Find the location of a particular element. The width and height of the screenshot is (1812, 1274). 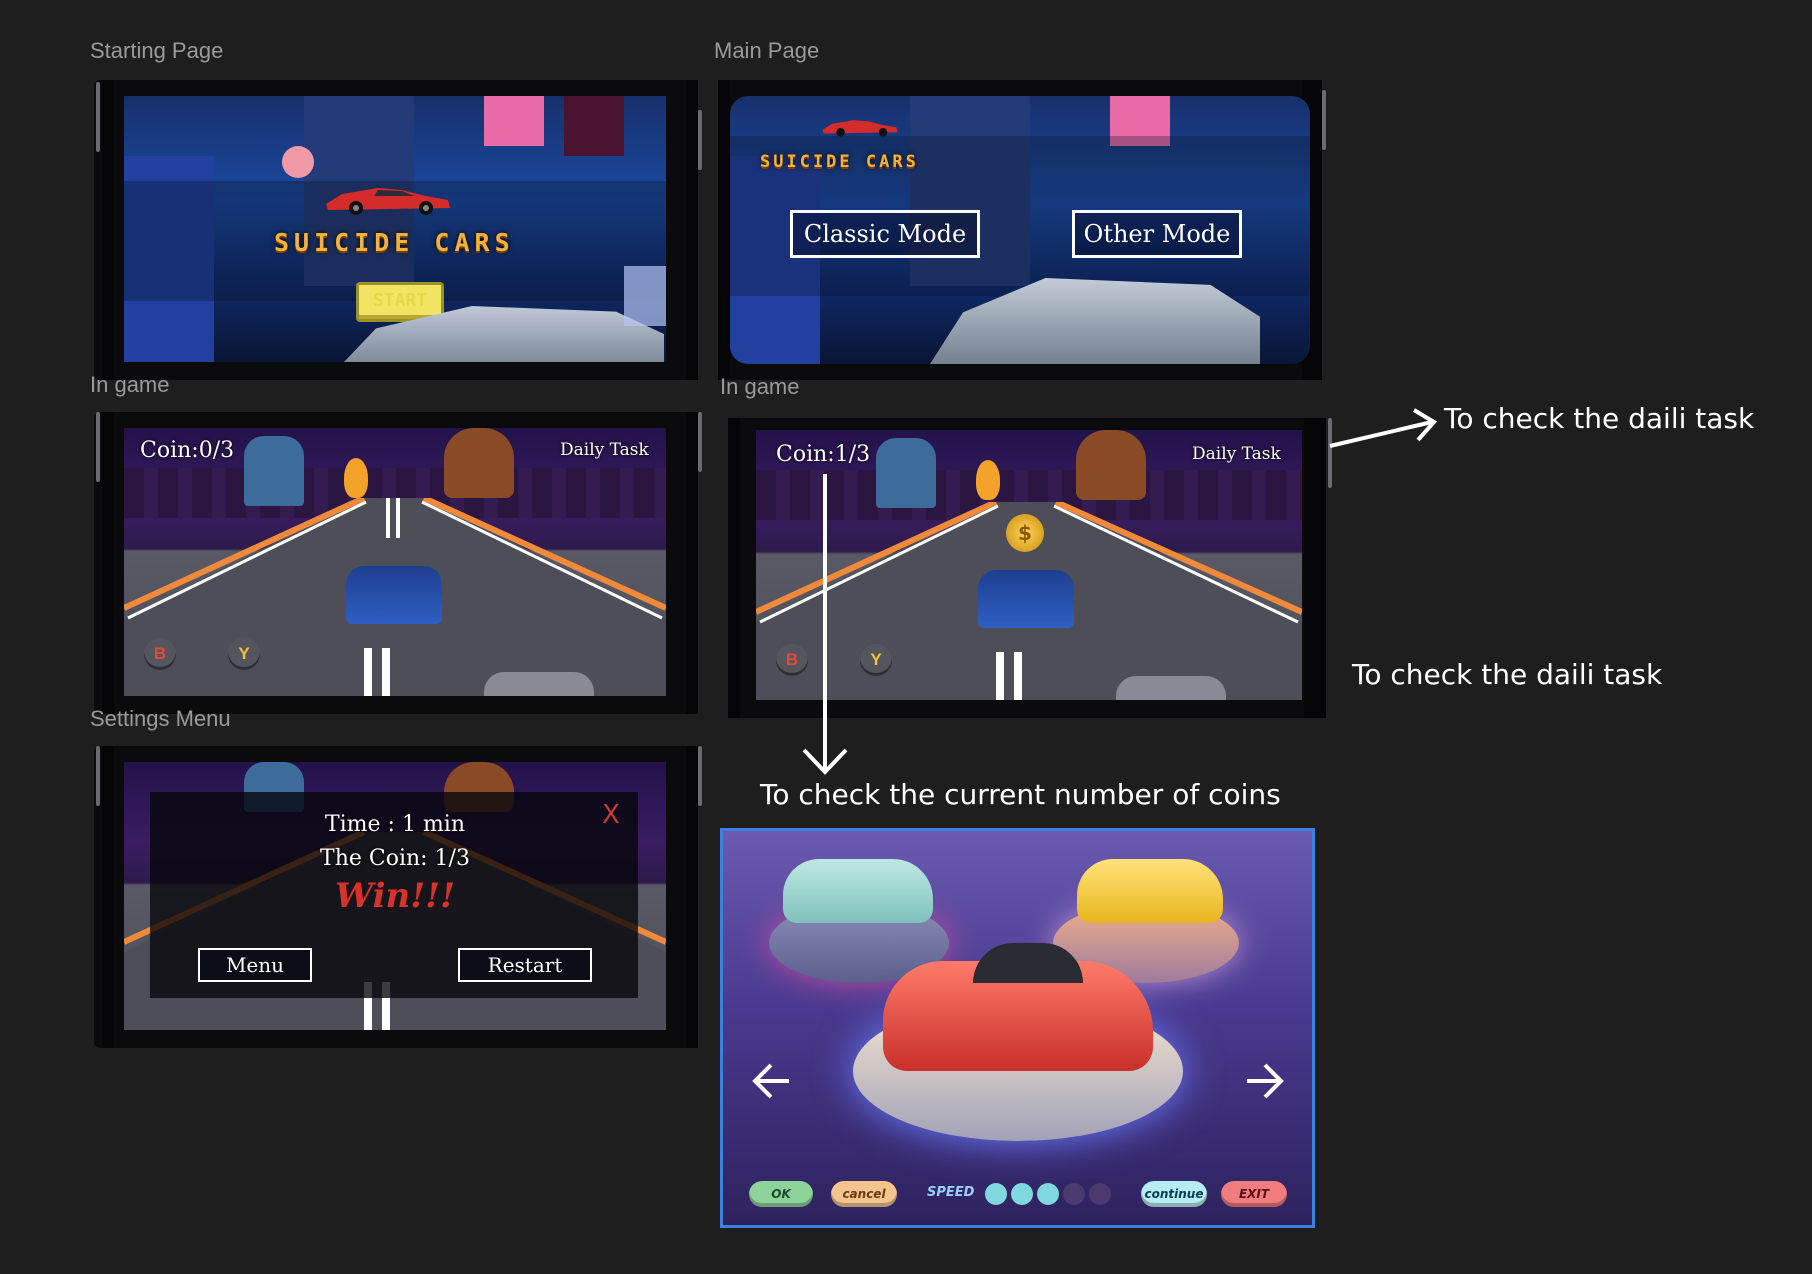

arrow-right-icon is located at coordinates (1265, 1081).